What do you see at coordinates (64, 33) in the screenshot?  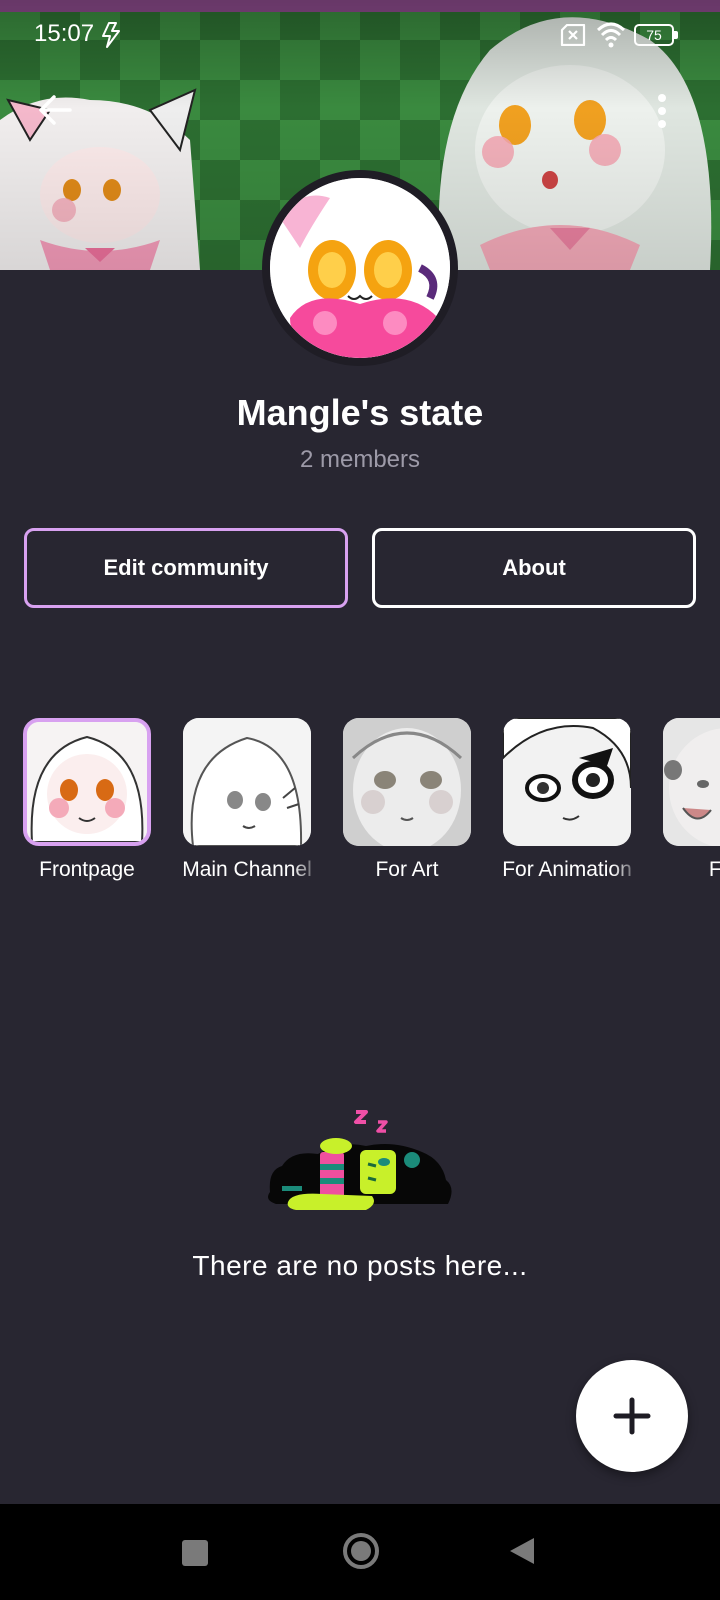 I see `status-time: 15:07` at bounding box center [64, 33].